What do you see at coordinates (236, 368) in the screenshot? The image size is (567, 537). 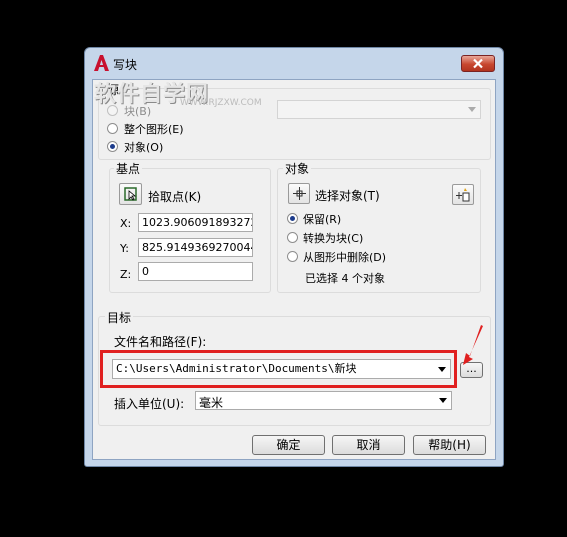 I see `file-path-value: C:\Users\Administrator\Documents\新块` at bounding box center [236, 368].